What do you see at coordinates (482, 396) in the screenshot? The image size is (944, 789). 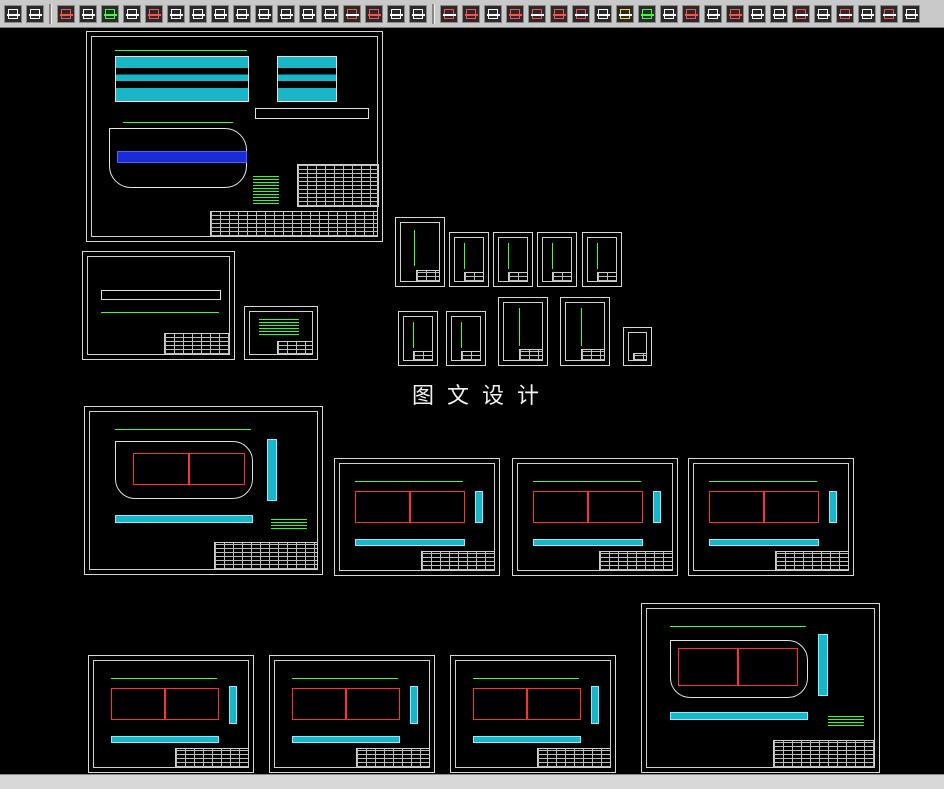 I see `watermark-text: 图文设计` at bounding box center [482, 396].